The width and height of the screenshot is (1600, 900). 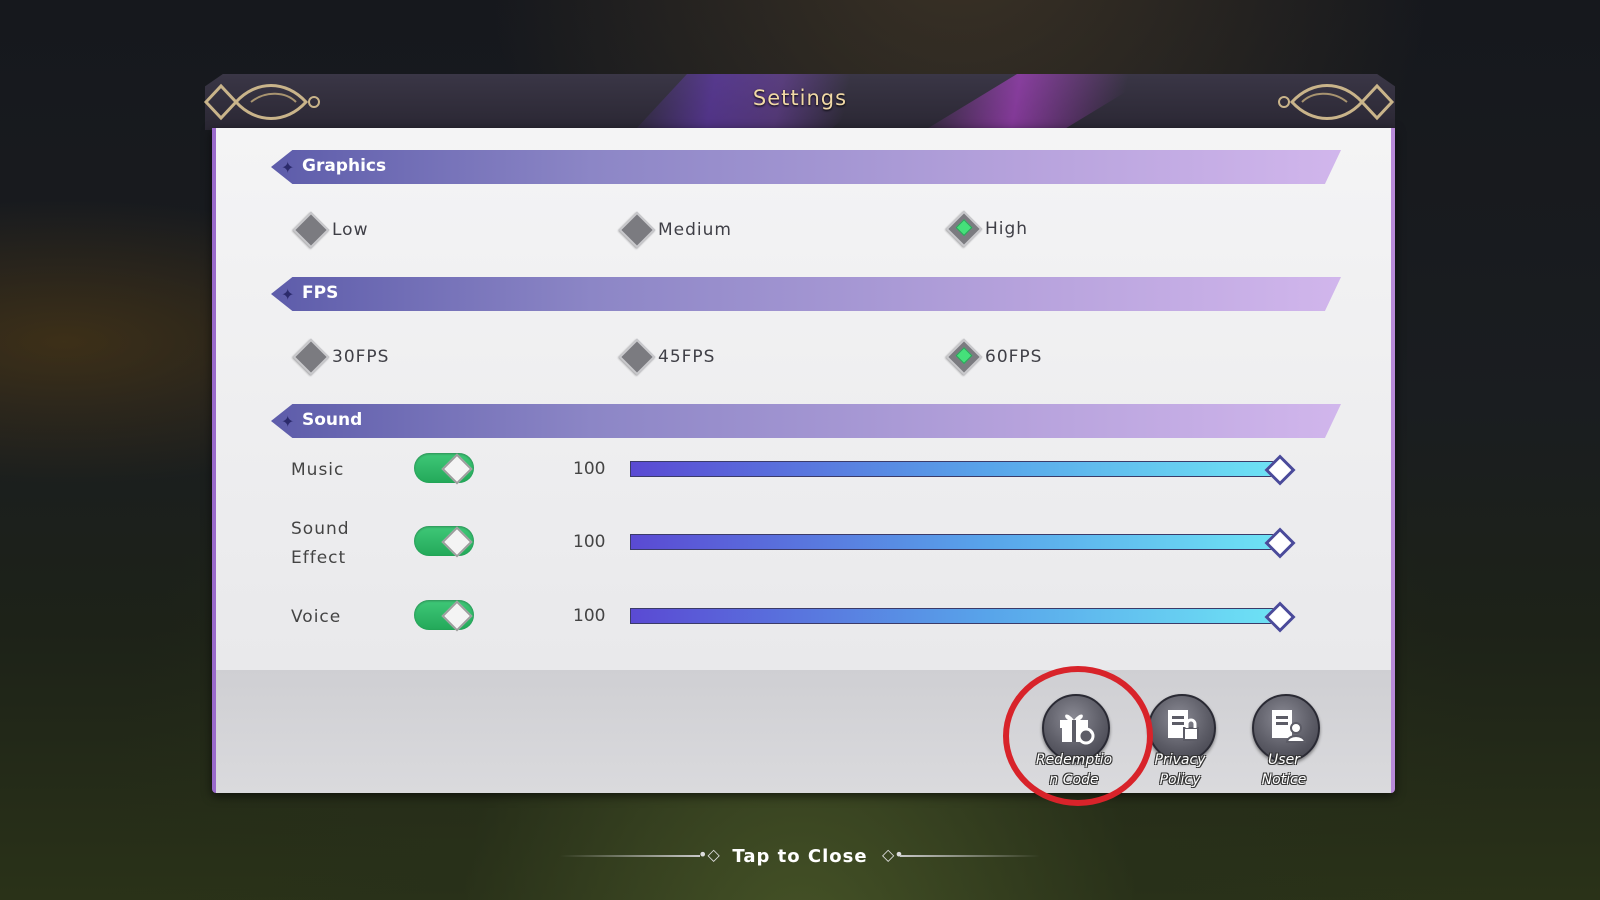 I want to click on header-decoration-streak, so click(x=1040, y=102).